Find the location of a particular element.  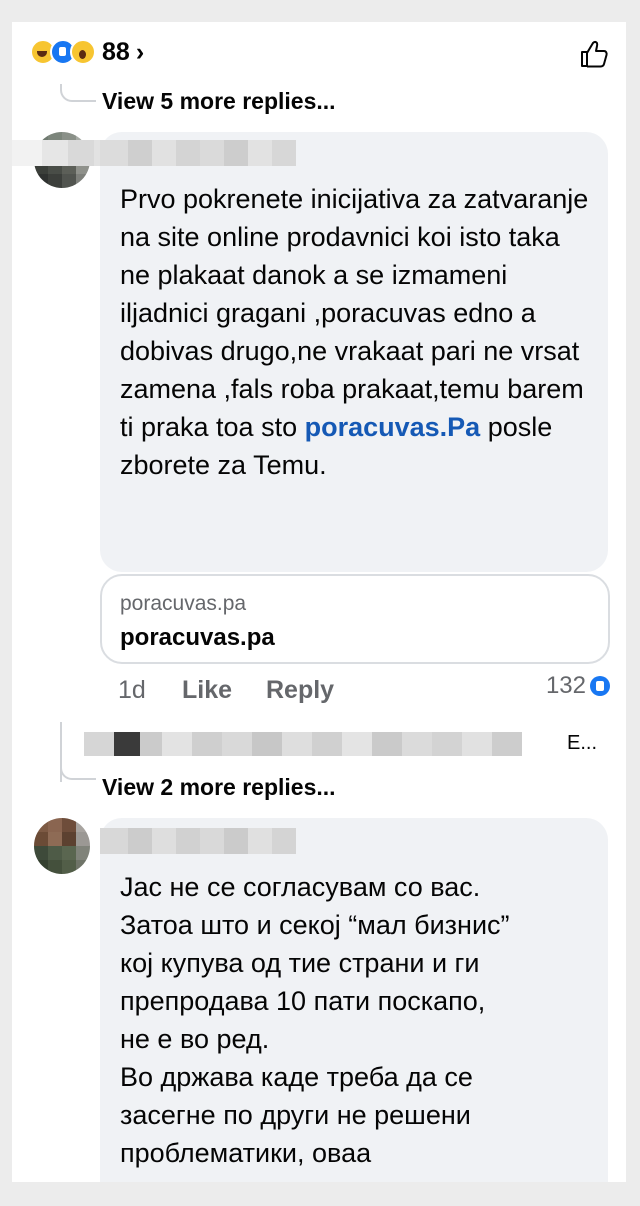

comment-reactions: 132 is located at coordinates (578, 686).